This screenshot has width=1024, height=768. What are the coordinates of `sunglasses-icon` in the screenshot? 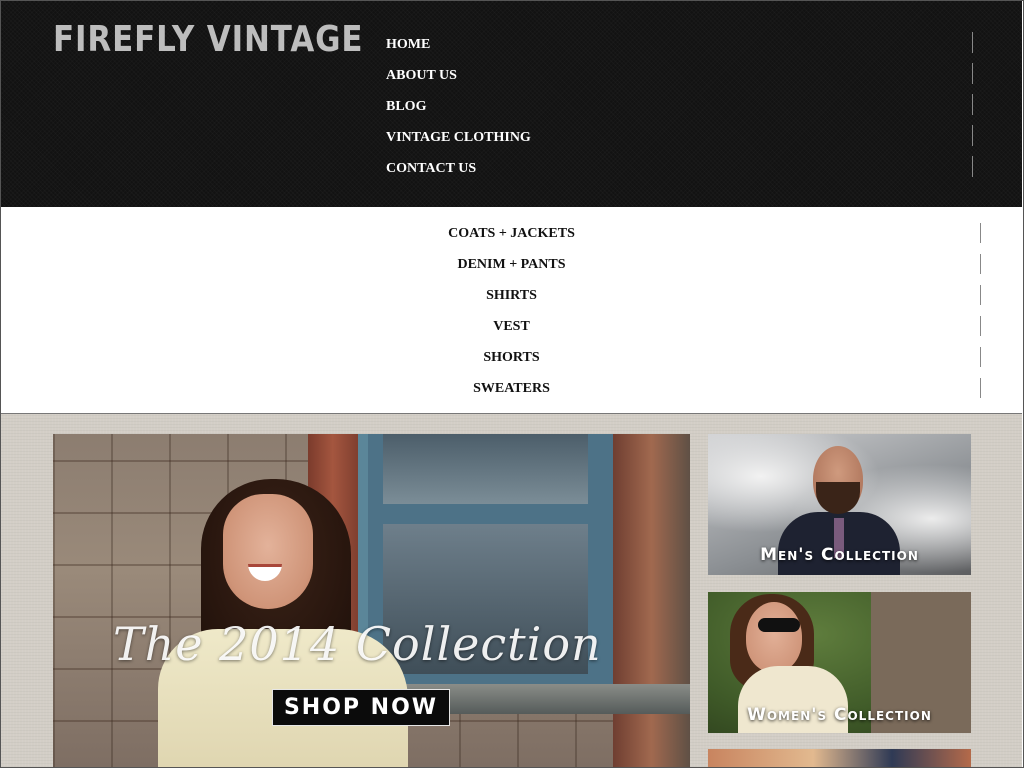 It's located at (779, 625).